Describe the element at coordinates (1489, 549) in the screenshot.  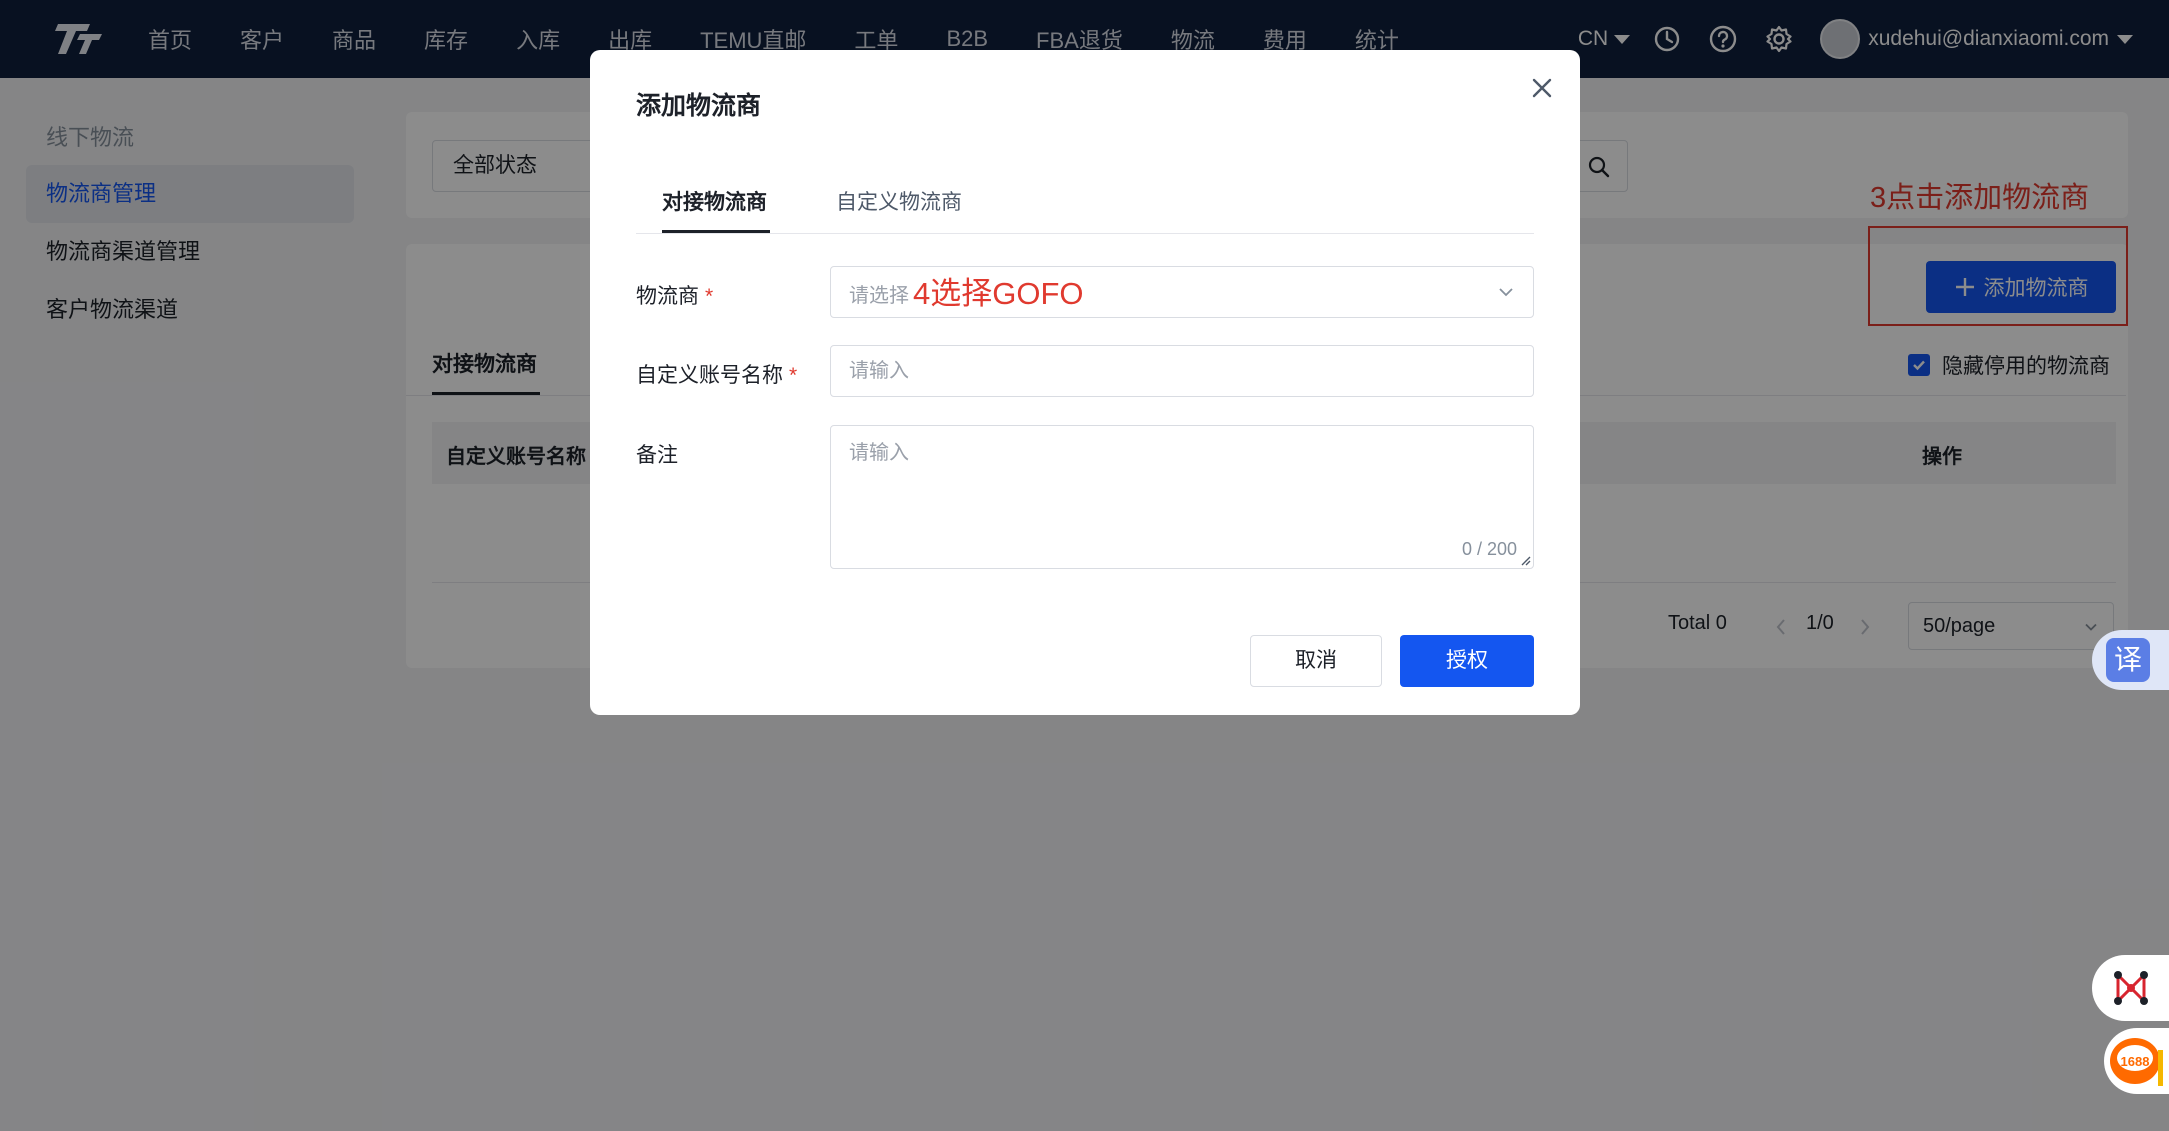
I see `remark-char-counter: 0 / 200` at that location.